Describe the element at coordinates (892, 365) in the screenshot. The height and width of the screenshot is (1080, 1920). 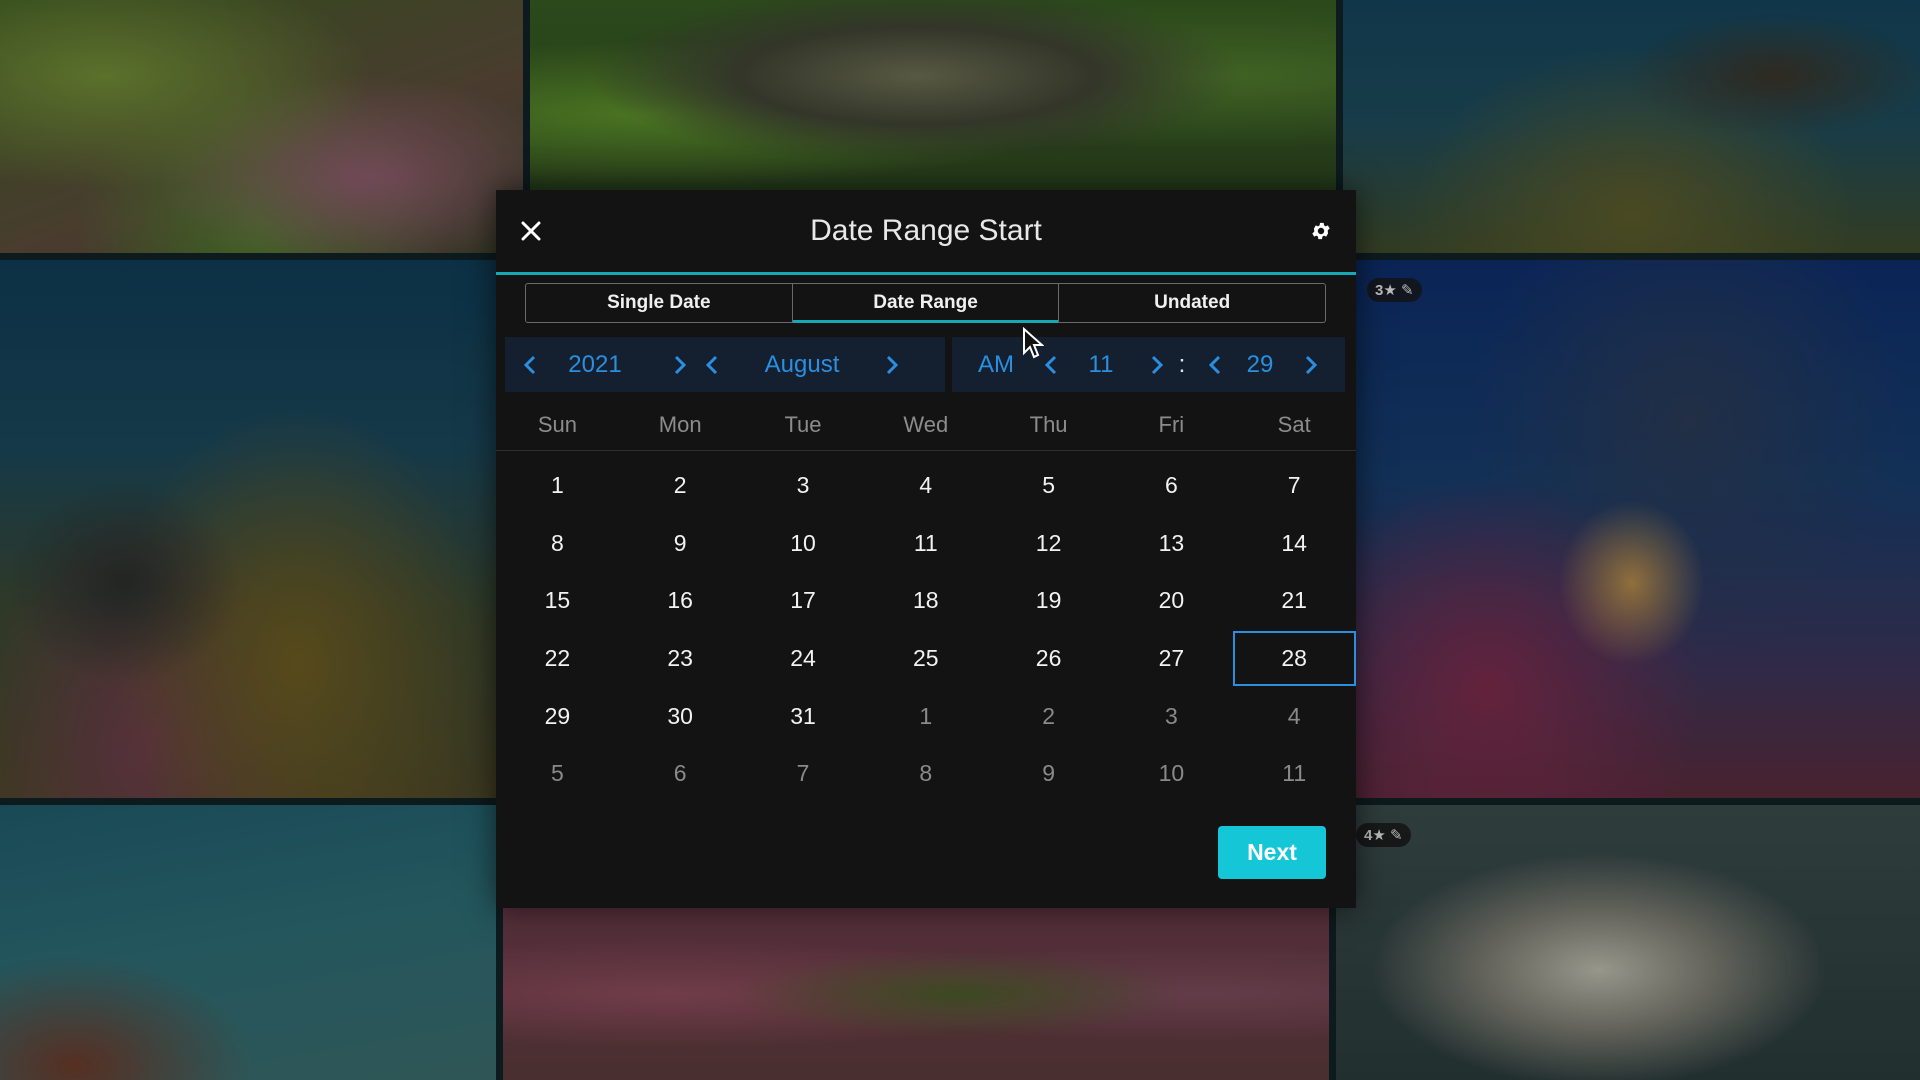
I see `month-next-chevron-icon` at that location.